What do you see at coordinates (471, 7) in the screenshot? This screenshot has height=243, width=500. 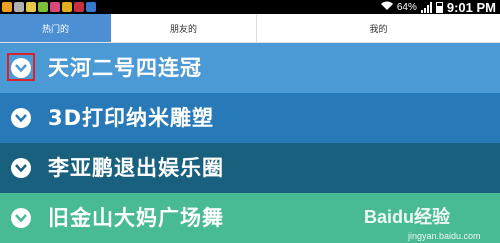 I see `clock: 9:01 PM` at bounding box center [471, 7].